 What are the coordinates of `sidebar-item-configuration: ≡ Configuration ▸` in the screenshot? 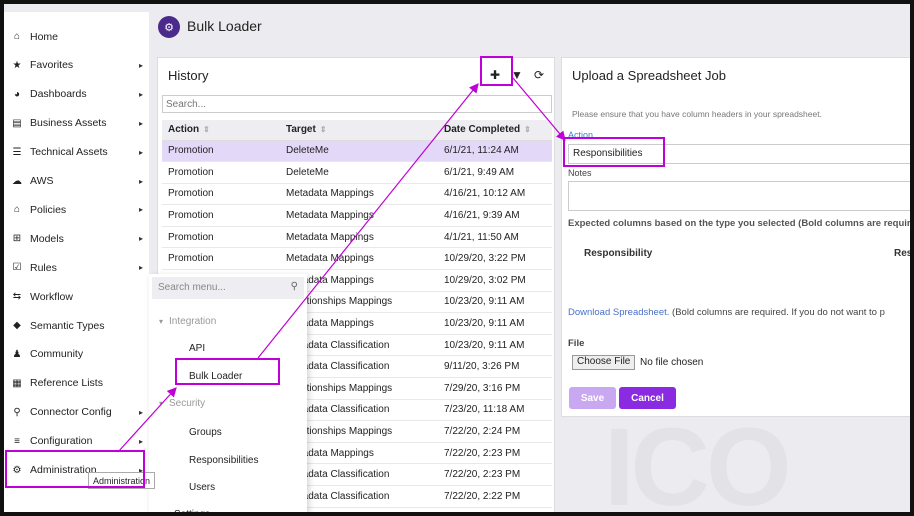 It's located at (76, 441).